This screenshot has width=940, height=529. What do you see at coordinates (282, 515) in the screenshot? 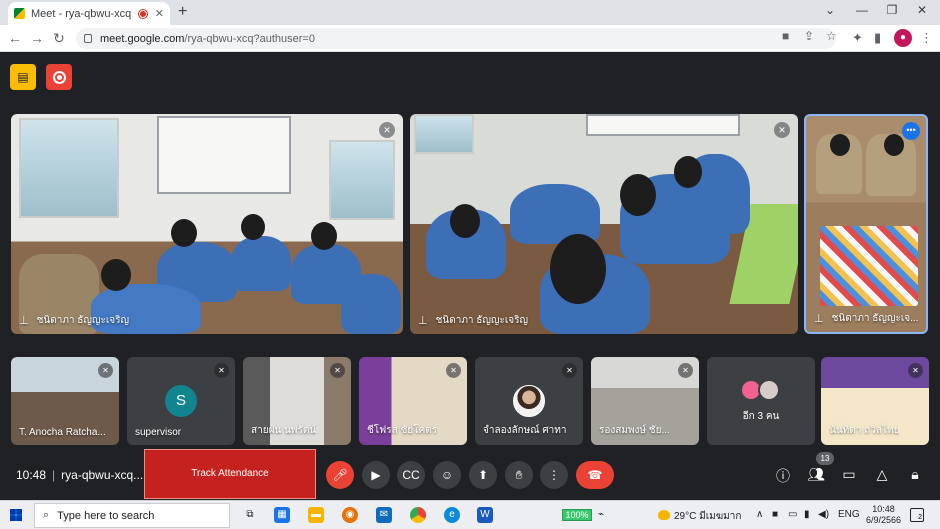
I see `microsoft-store-icon: ▦` at bounding box center [282, 515].